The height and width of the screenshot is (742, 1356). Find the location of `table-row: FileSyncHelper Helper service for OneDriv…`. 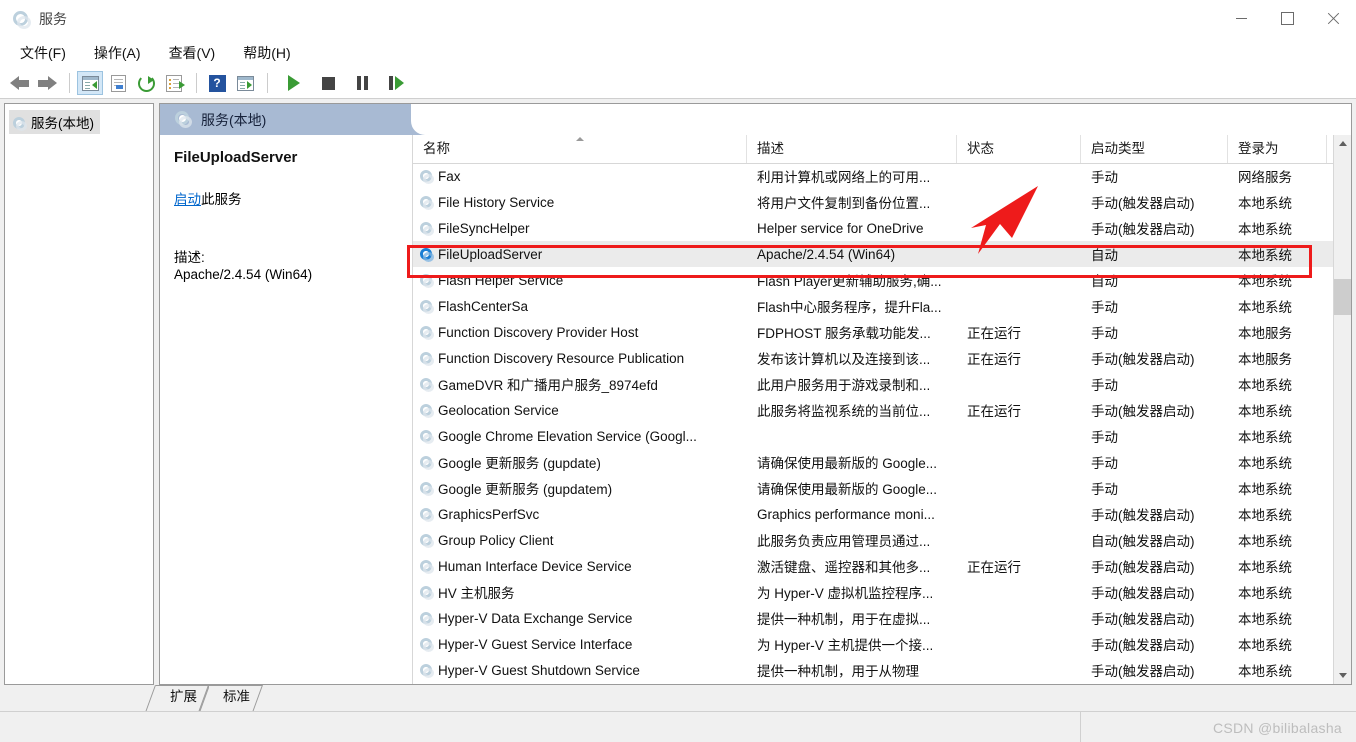

table-row: FileSyncHelper Helper service for OneDriv… is located at coordinates (882, 228).